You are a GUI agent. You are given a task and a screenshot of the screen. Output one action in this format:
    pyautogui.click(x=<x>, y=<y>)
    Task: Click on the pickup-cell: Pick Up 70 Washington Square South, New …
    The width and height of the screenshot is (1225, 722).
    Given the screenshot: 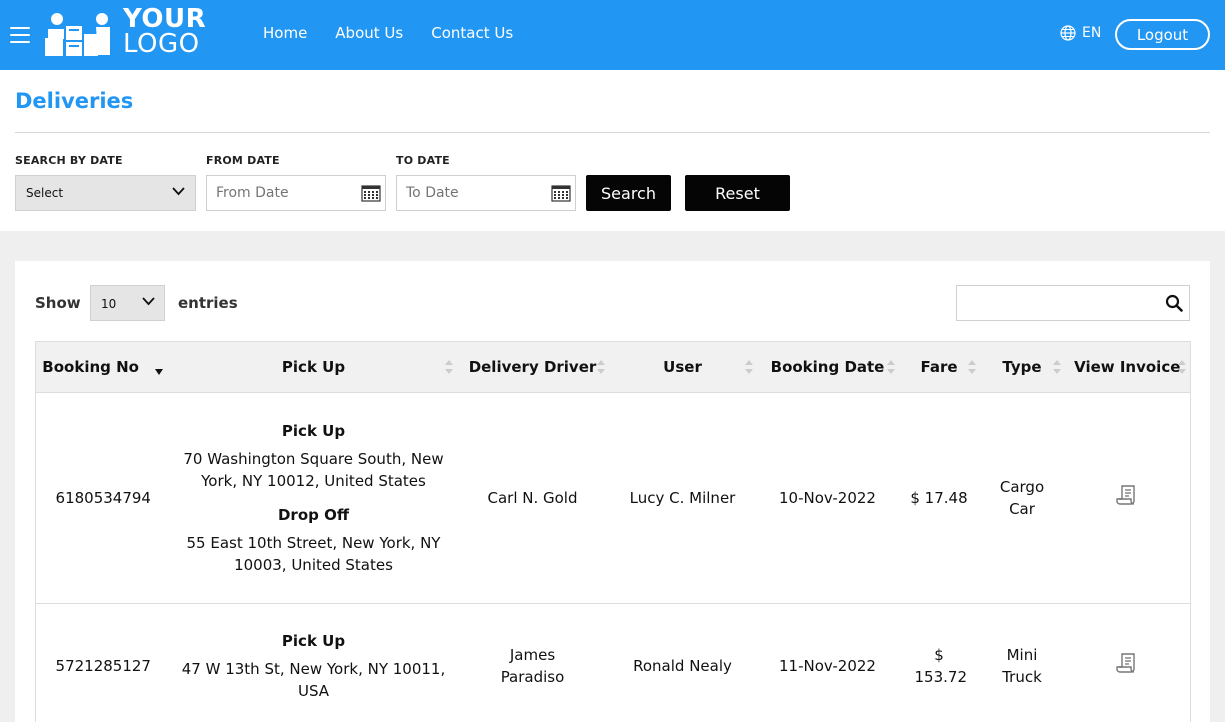 What is the action you would take?
    pyautogui.click(x=313, y=498)
    